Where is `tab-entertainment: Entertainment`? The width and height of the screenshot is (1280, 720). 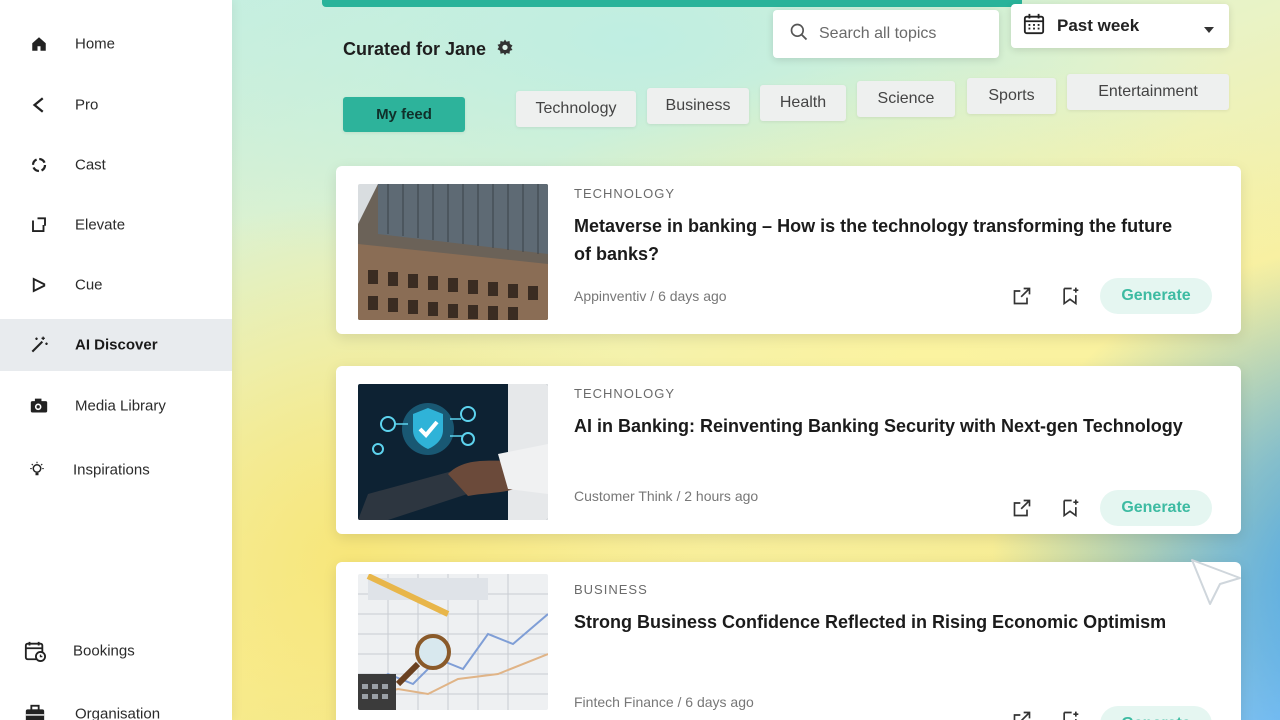
tab-entertainment: Entertainment is located at coordinates (1148, 92).